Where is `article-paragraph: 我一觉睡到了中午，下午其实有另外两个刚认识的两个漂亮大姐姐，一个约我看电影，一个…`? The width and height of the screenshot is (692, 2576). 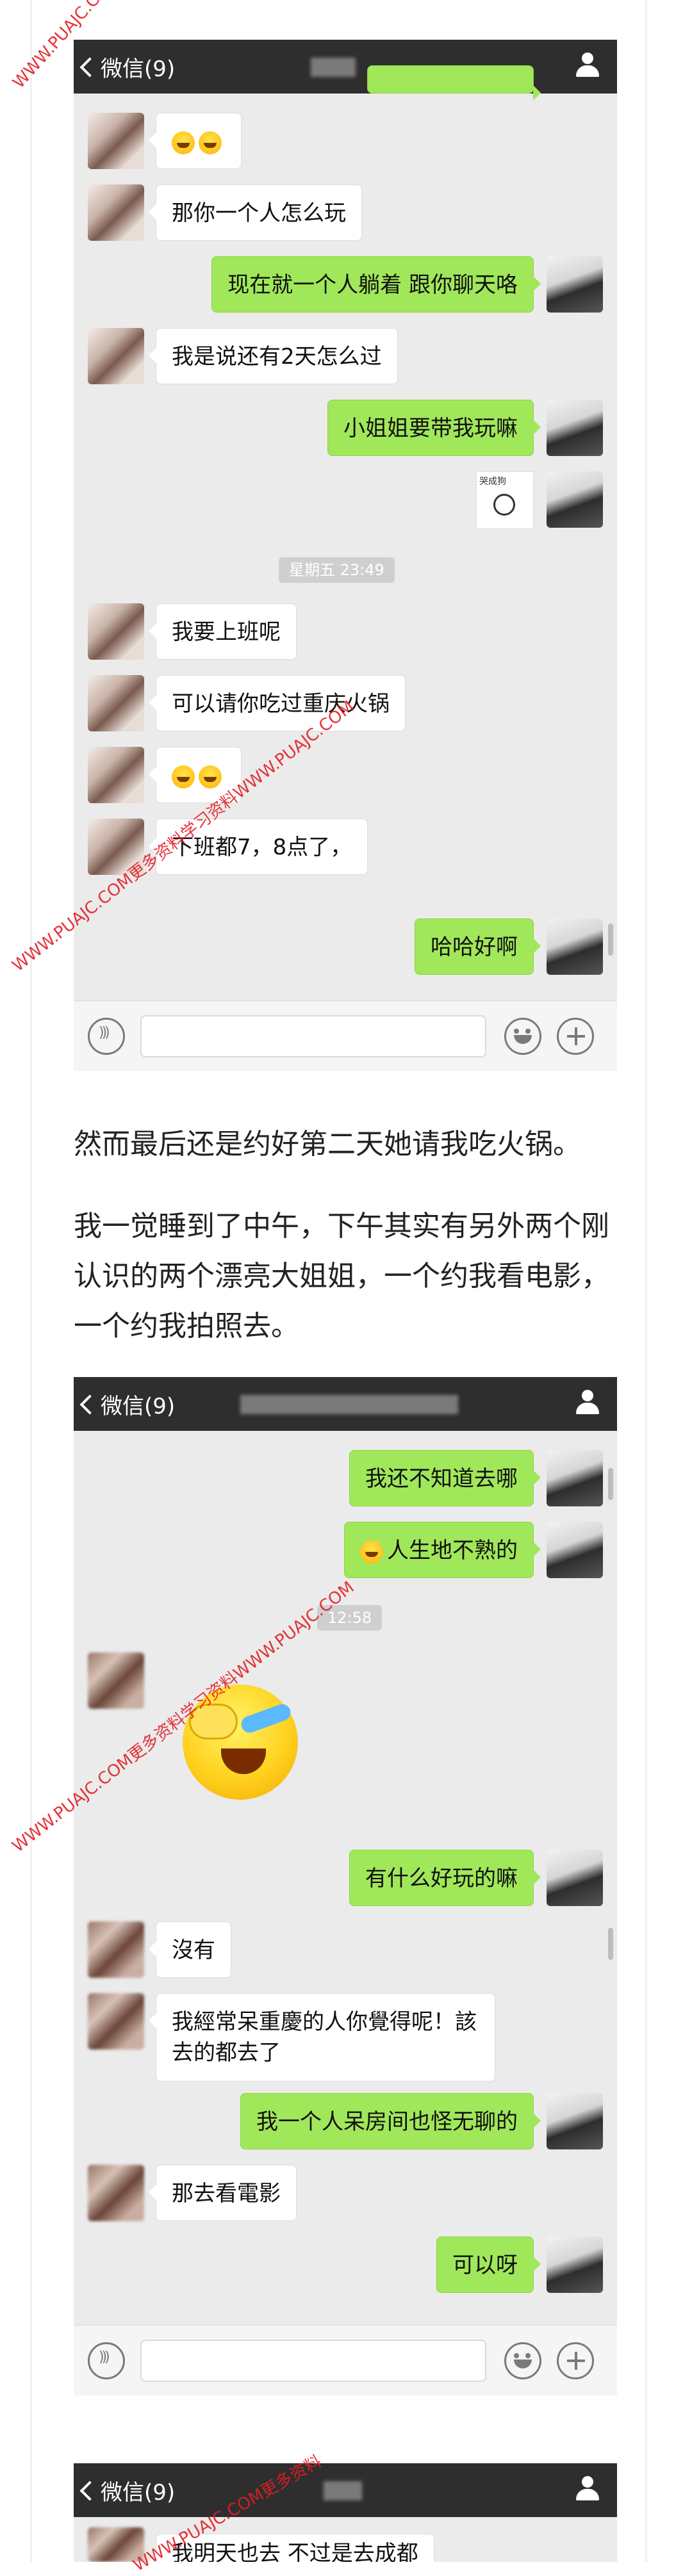
article-paragraph: 我一觉睡到了中午，下午其实有另外两个刚认识的两个漂亮大姐姐，一个约我看电影，一个… is located at coordinates (341, 1276).